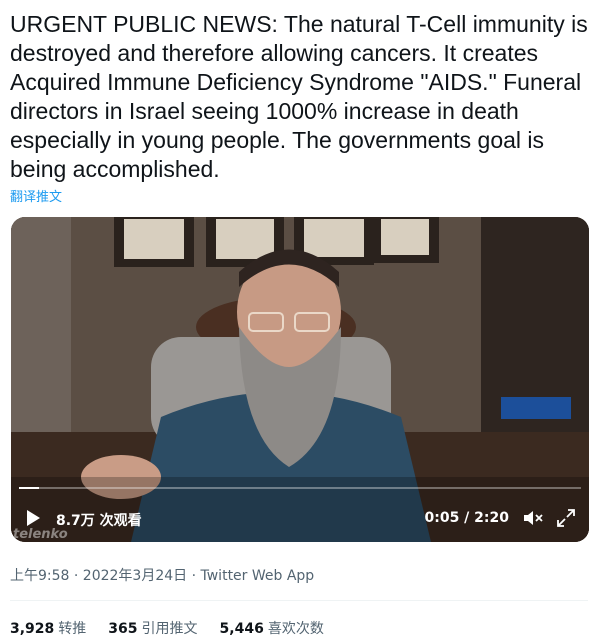 This screenshot has height=641, width=598. What do you see at coordinates (105, 576) in the screenshot?
I see `tweet-timestamp: 上午9:58 · 2022年3月24日 ·` at bounding box center [105, 576].